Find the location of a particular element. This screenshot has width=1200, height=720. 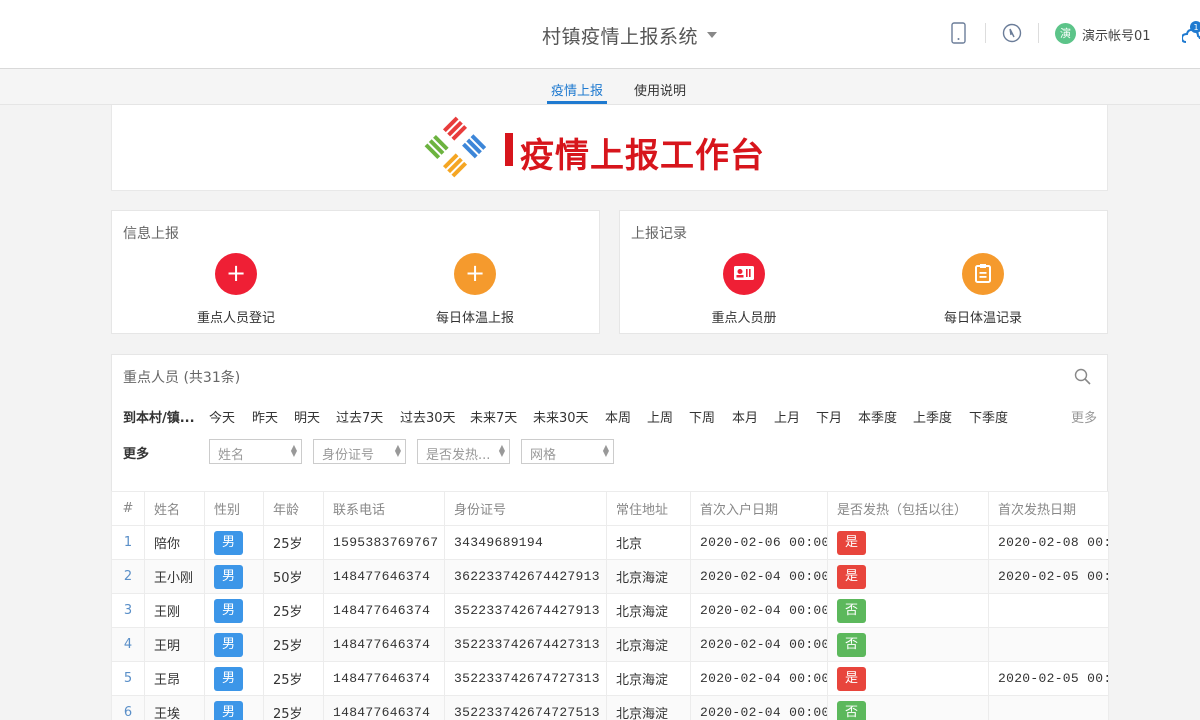

chevron-down-icon is located at coordinates (712, 35).